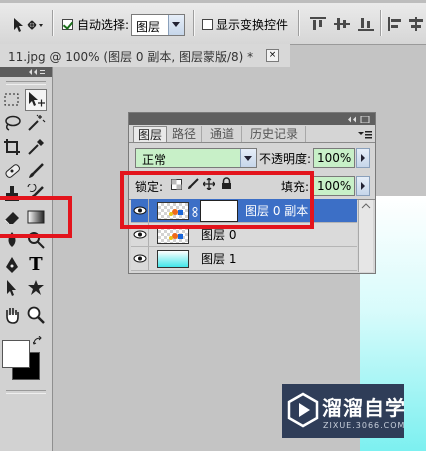 The image size is (426, 451). Describe the element at coordinates (244, 259) in the screenshot. I see `layer-row-1: 图层 1` at that location.